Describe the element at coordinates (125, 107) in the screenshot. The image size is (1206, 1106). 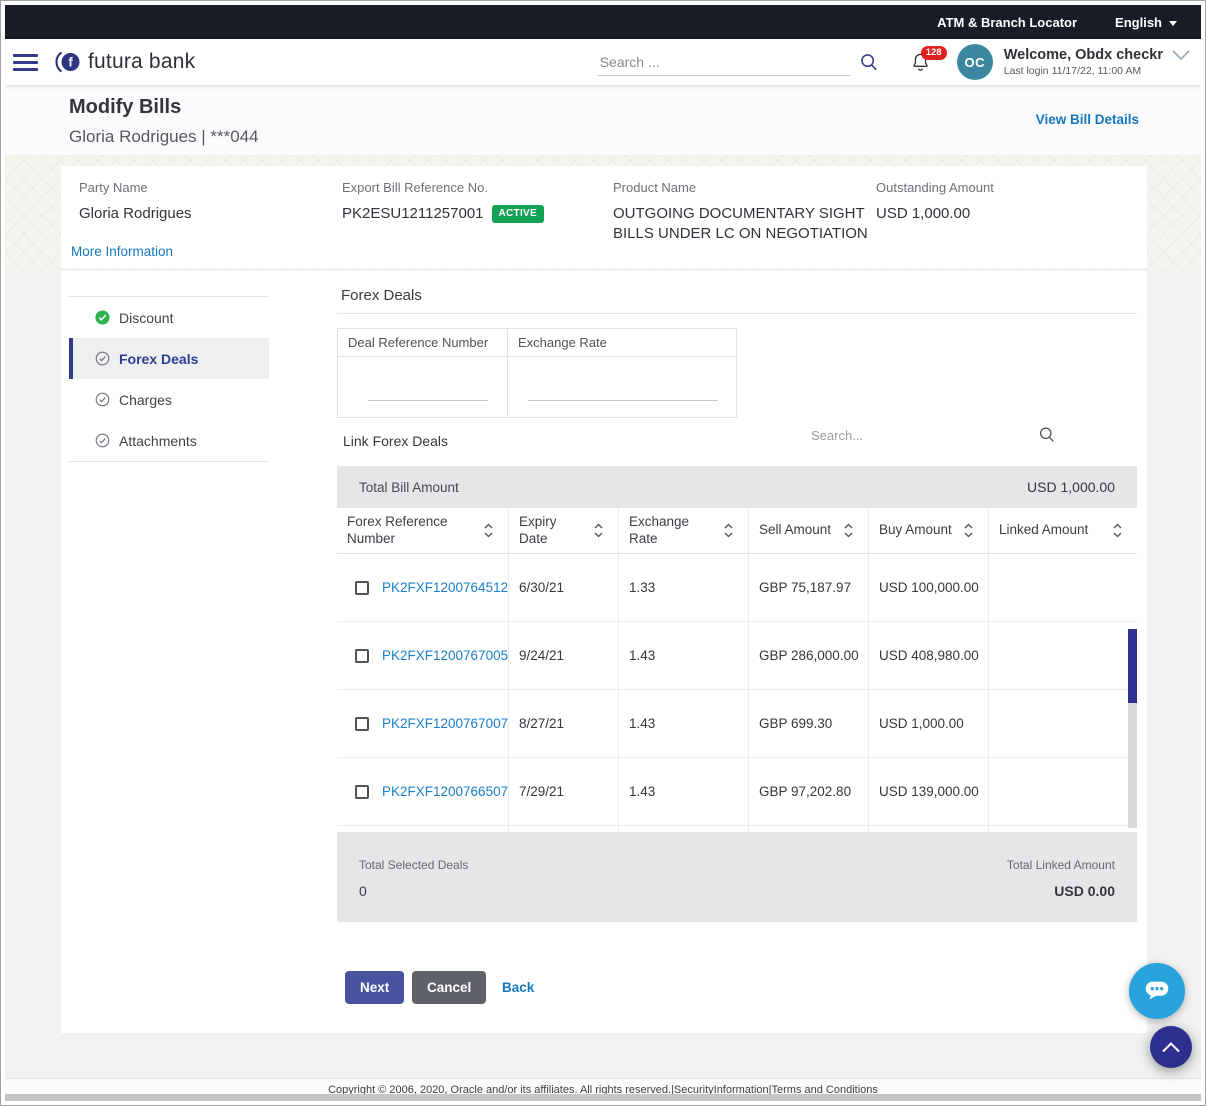
I see `page-title: Modify Bills` at that location.